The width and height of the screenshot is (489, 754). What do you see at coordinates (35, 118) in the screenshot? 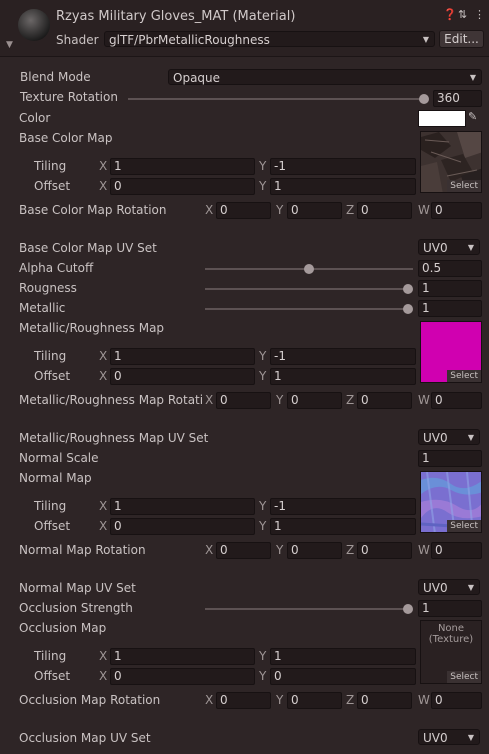
I see `color-label: Color` at bounding box center [35, 118].